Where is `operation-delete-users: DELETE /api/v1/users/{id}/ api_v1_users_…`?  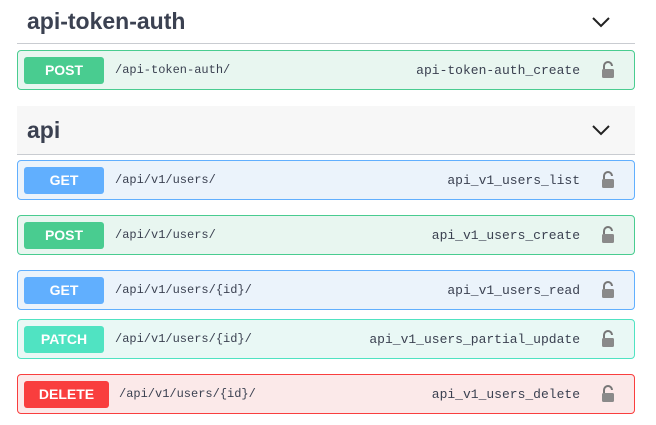
operation-delete-users: DELETE /api/v1/users/{id}/ api_v1_users_… is located at coordinates (326, 394).